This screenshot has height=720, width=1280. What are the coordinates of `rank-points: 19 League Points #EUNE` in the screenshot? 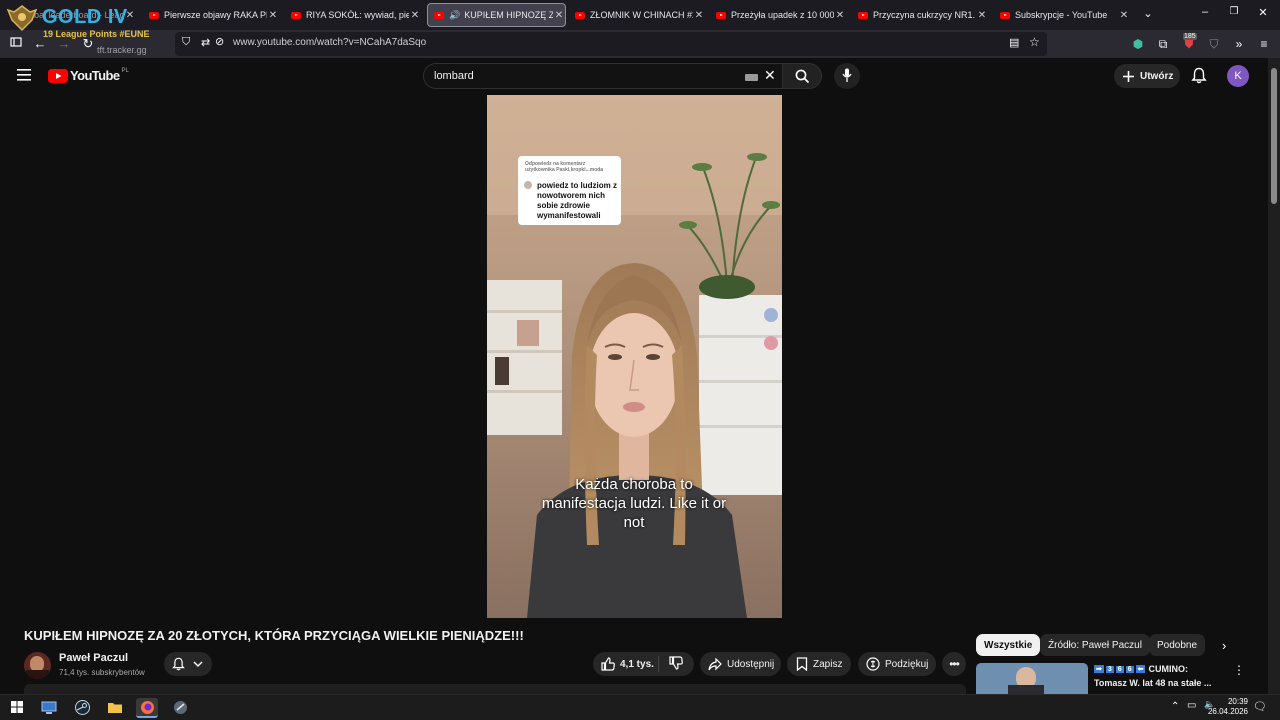 It's located at (96, 34).